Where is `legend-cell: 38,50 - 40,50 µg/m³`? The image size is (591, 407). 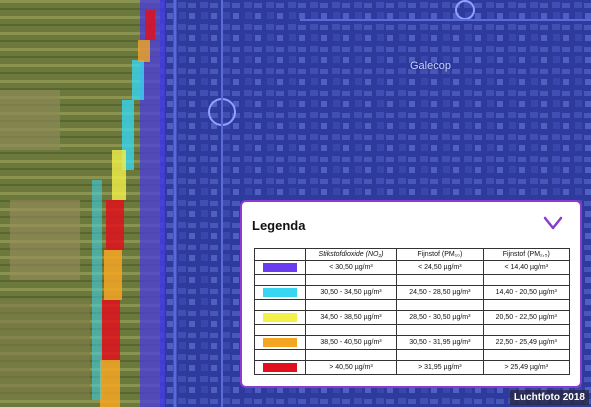
legend-cell: 38,50 - 40,50 µg/m³ is located at coordinates (351, 342).